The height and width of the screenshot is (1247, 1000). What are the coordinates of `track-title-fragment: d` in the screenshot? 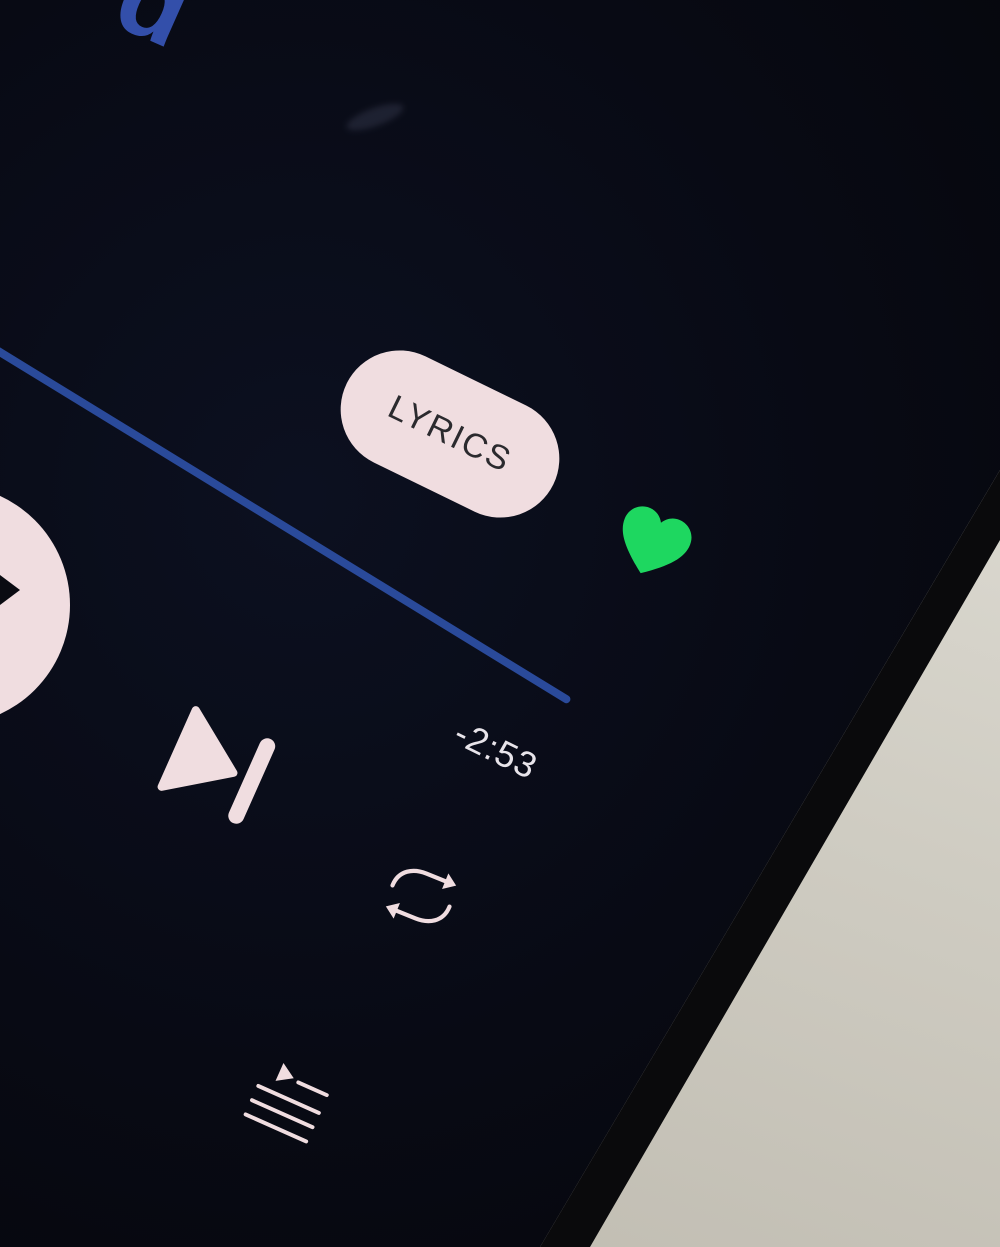 It's located at (156, 36).